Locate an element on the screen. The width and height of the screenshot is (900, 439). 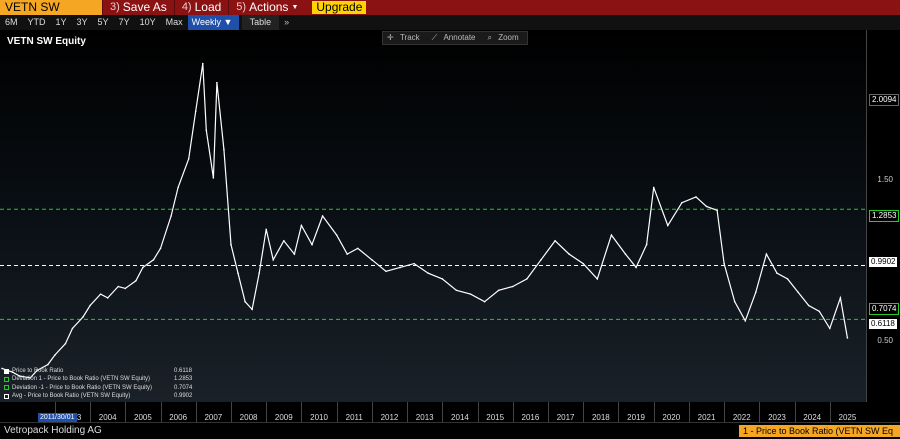
x-tick-label: 2015 is located at coordinates (495, 417).